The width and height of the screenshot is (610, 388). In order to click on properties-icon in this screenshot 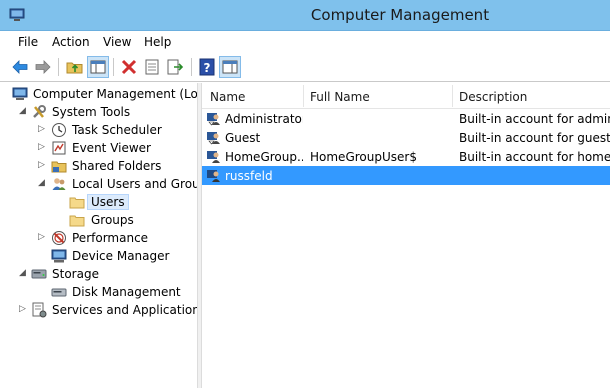, I will do `click(152, 67)`.